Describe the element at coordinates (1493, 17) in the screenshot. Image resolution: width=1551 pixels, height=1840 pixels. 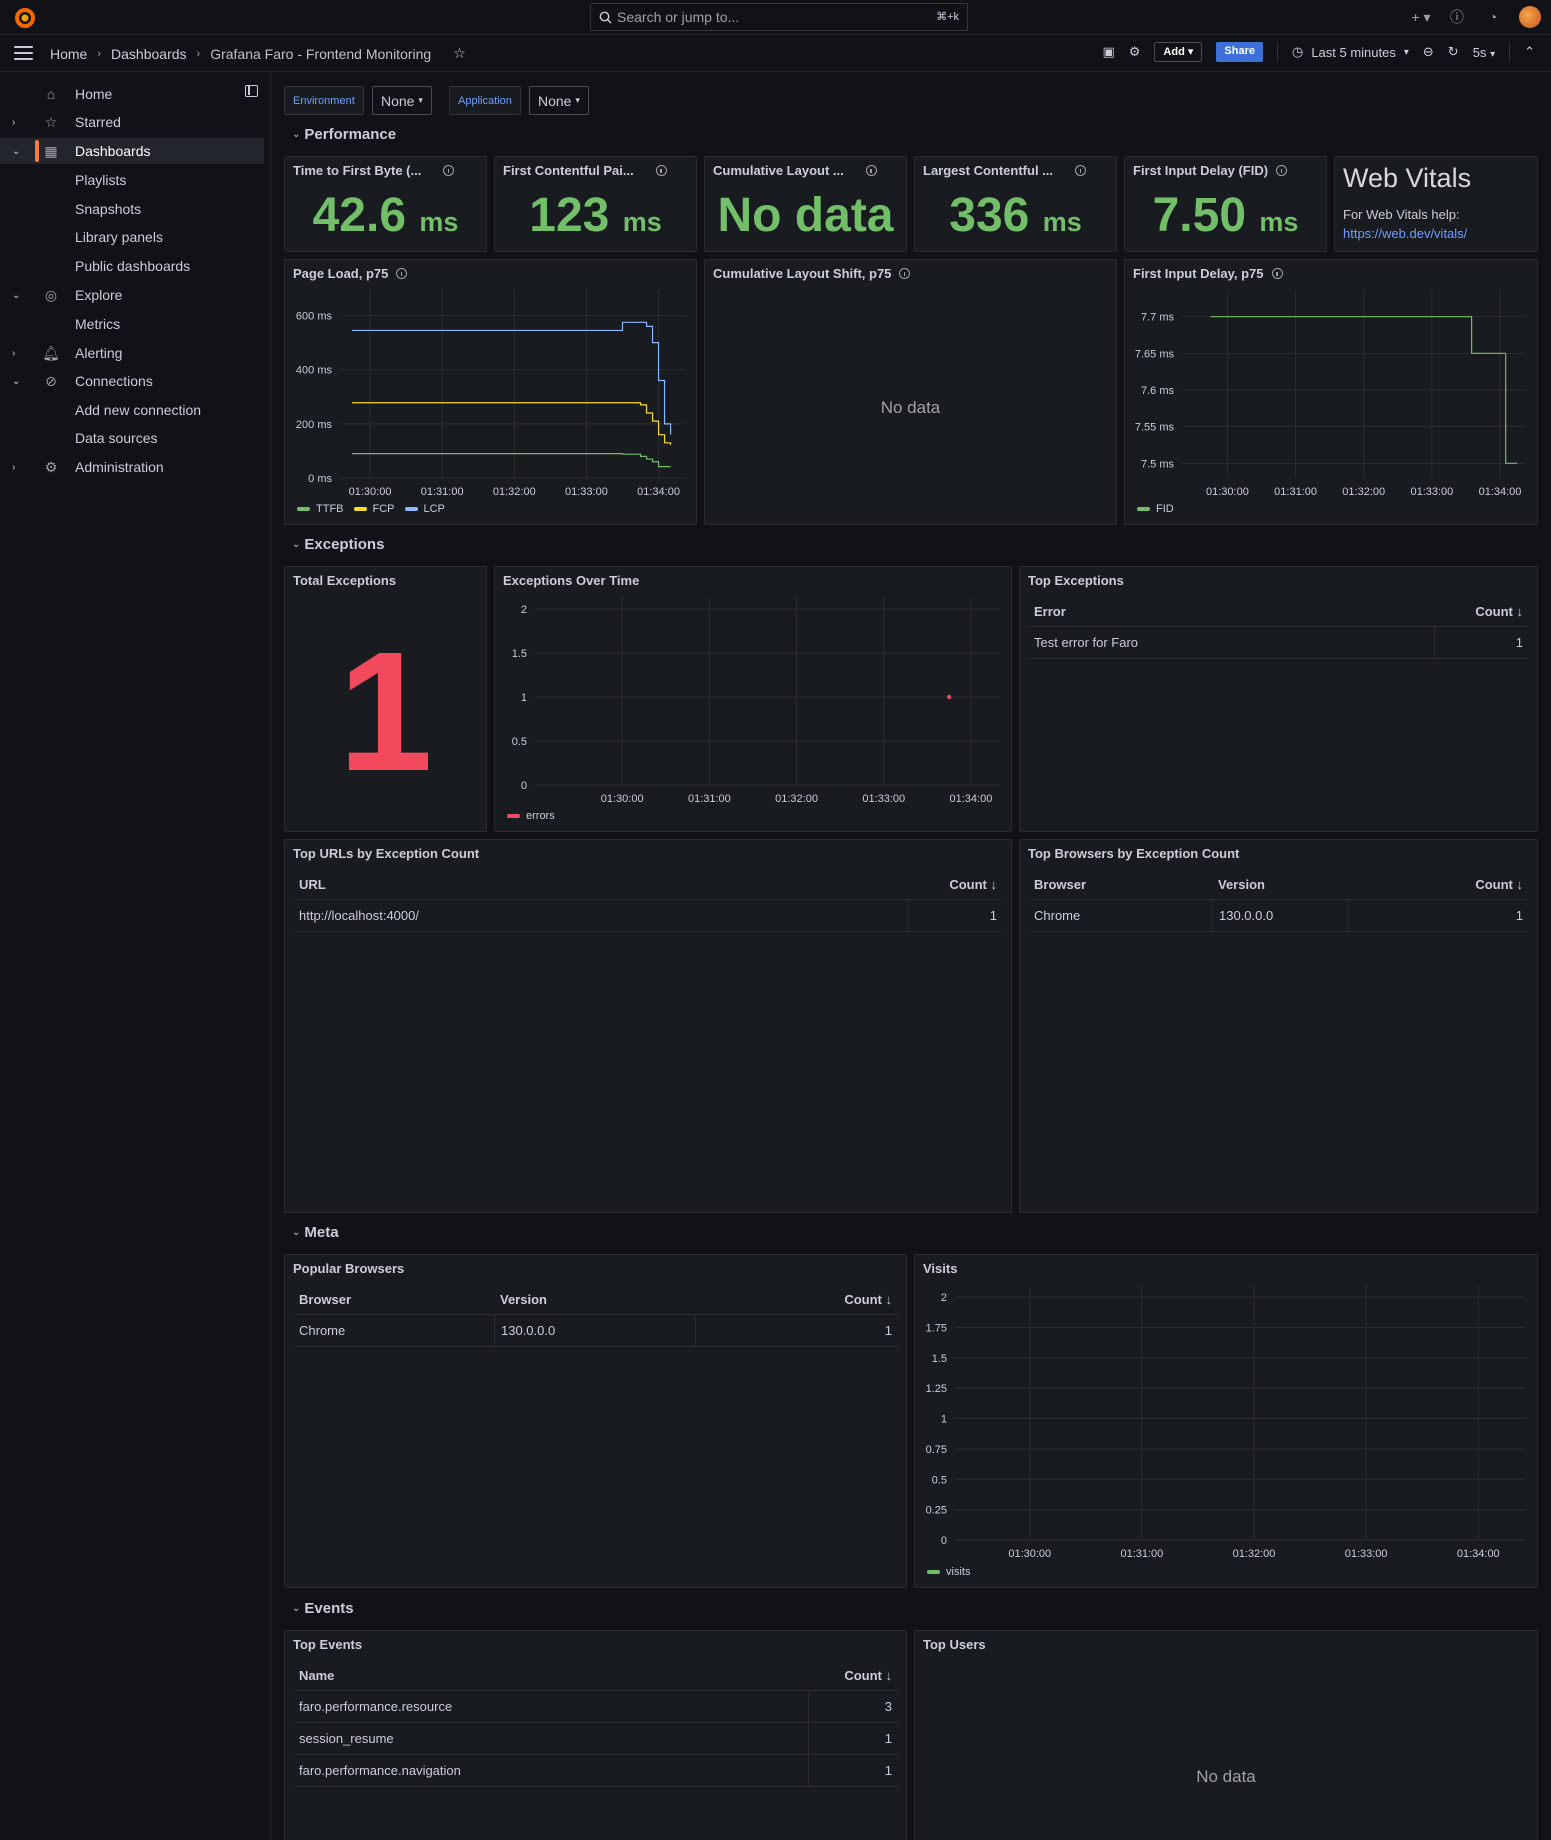
I see `rss-icon: ◔` at that location.